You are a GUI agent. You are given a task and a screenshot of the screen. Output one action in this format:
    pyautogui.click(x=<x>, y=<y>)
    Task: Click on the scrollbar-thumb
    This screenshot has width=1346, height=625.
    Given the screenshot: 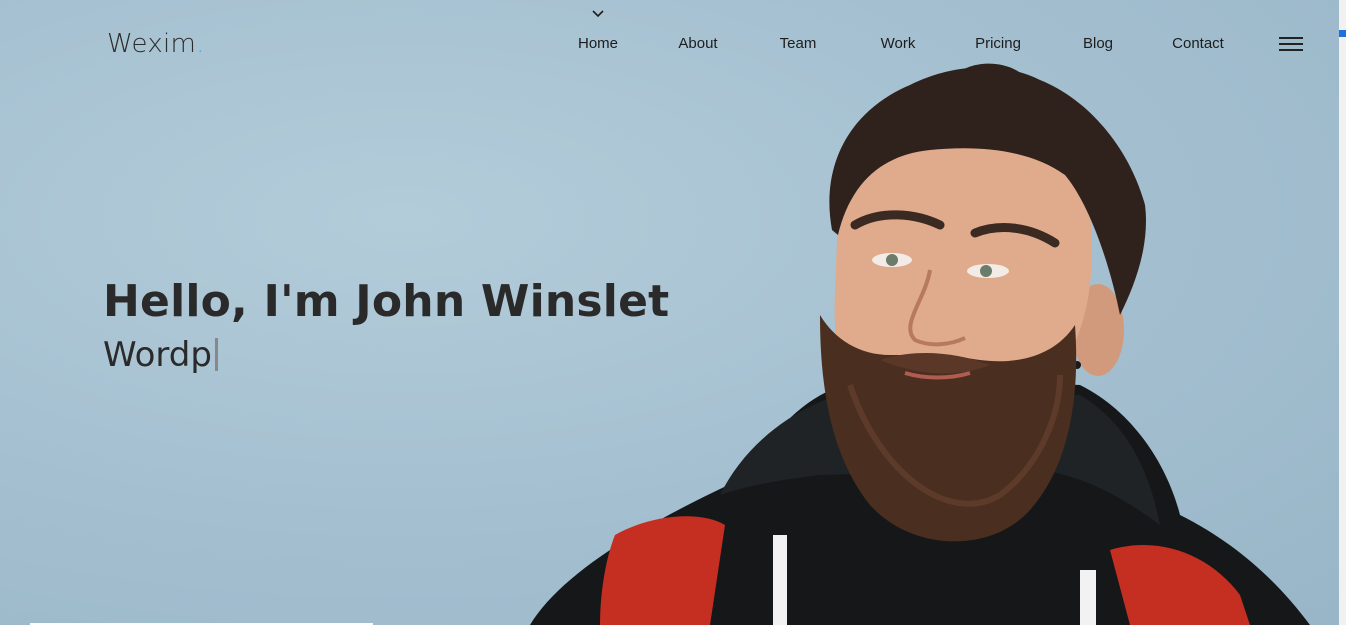 What is the action you would take?
    pyautogui.click(x=1342, y=33)
    